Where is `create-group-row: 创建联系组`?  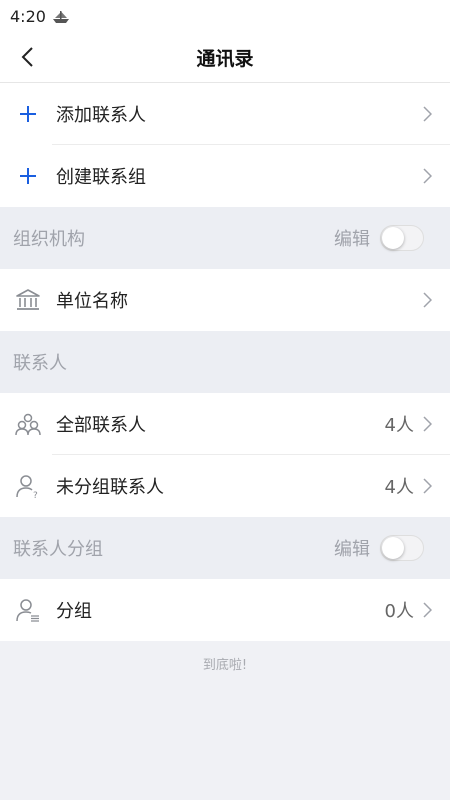
create-group-row: 创建联系组 is located at coordinates (225, 176).